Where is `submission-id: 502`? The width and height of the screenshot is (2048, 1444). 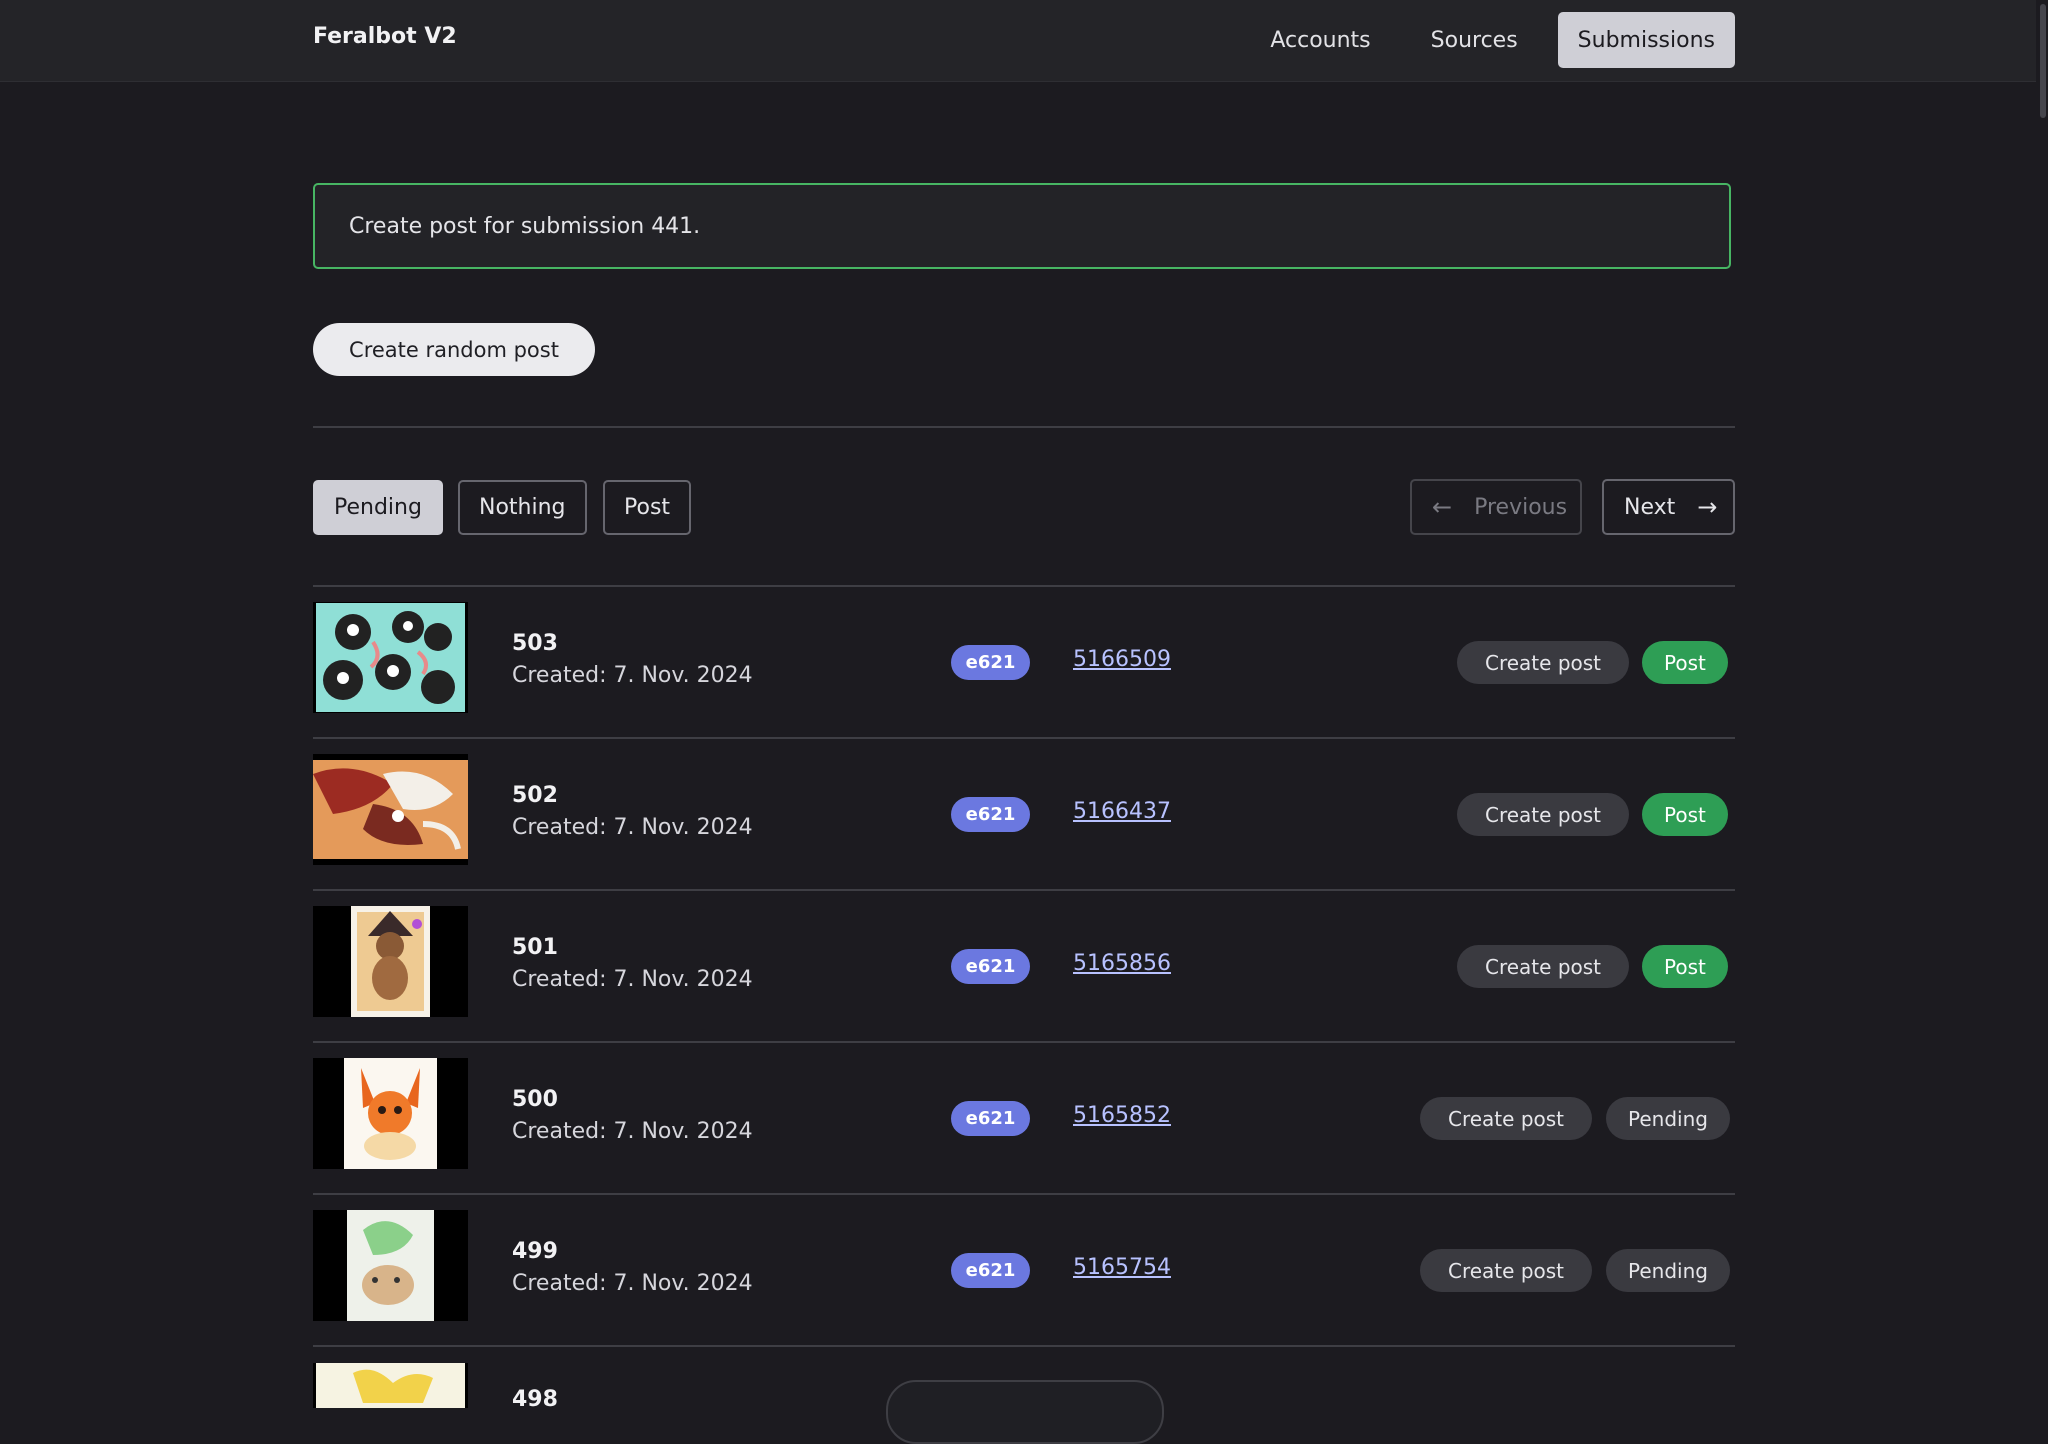 submission-id: 502 is located at coordinates (535, 795).